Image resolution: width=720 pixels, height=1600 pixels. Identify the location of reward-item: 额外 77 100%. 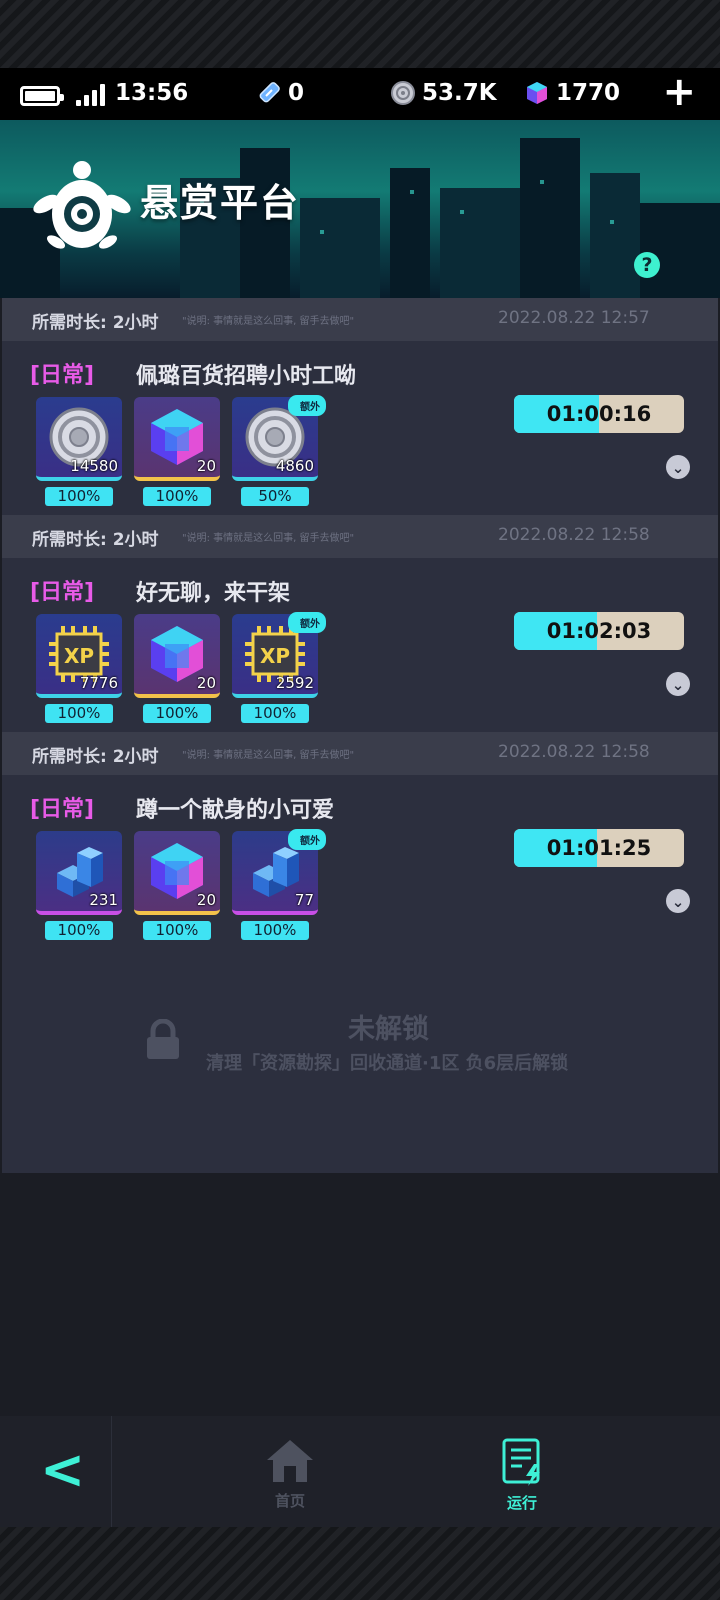
(279, 884).